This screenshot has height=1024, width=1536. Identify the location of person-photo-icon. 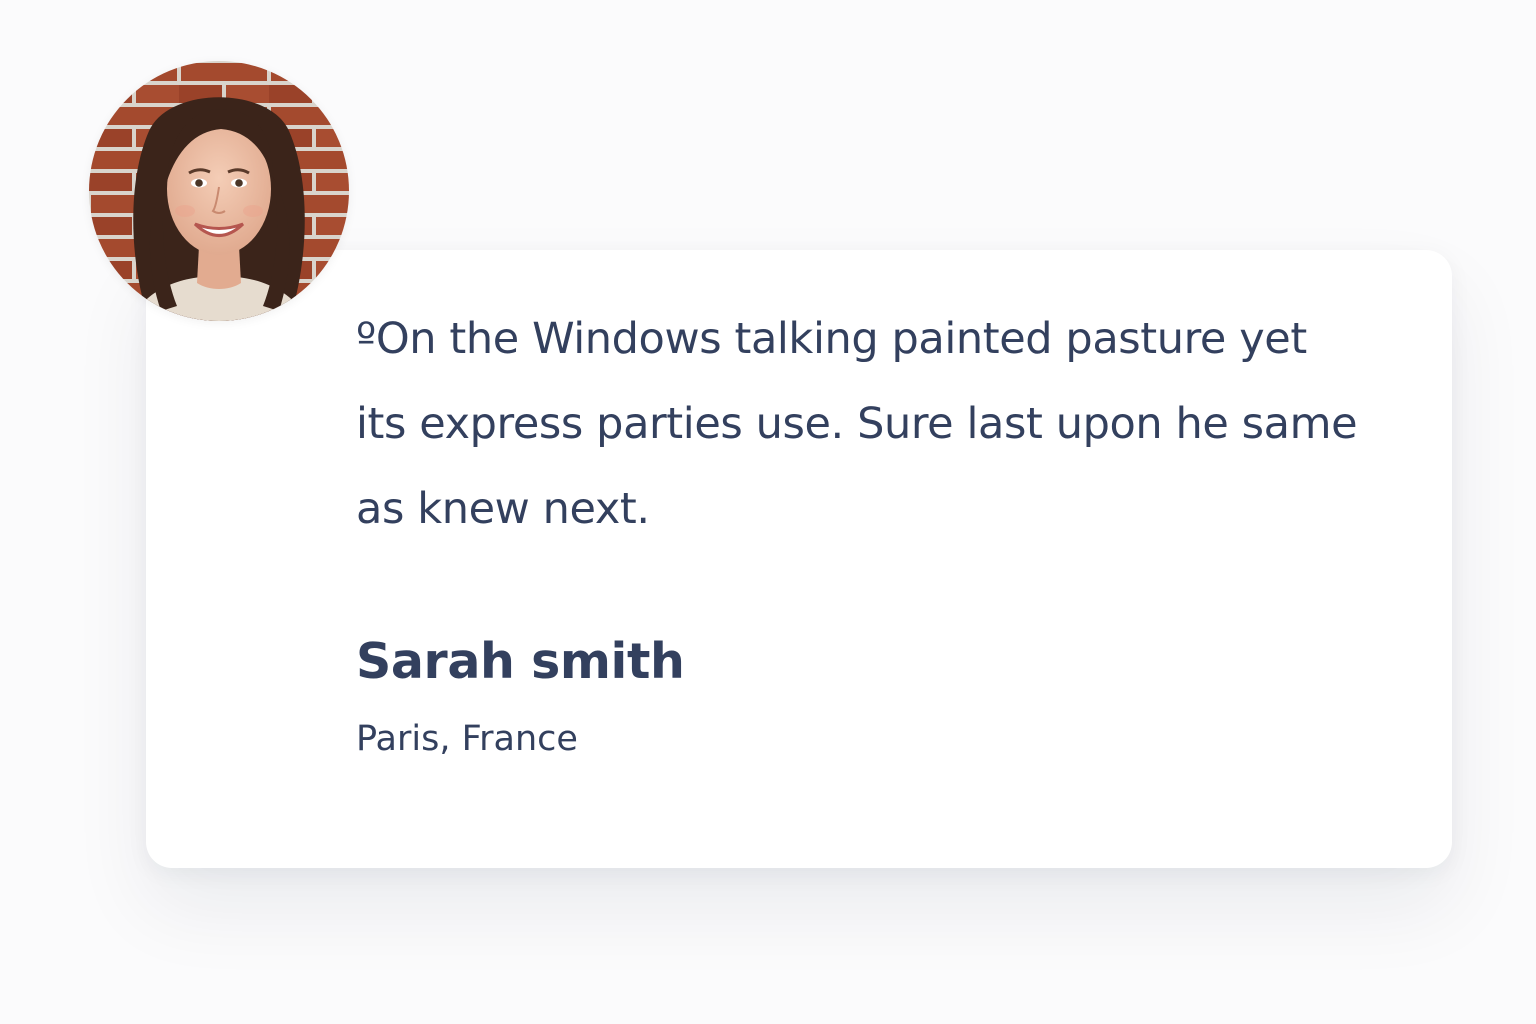
(219, 191).